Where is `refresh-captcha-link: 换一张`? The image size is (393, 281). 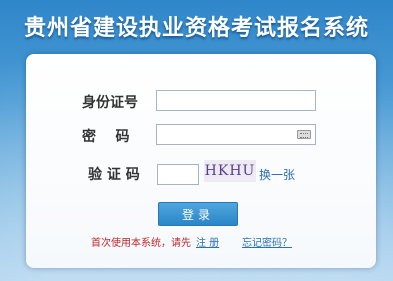 refresh-captcha-link: 换一张 is located at coordinates (277, 174).